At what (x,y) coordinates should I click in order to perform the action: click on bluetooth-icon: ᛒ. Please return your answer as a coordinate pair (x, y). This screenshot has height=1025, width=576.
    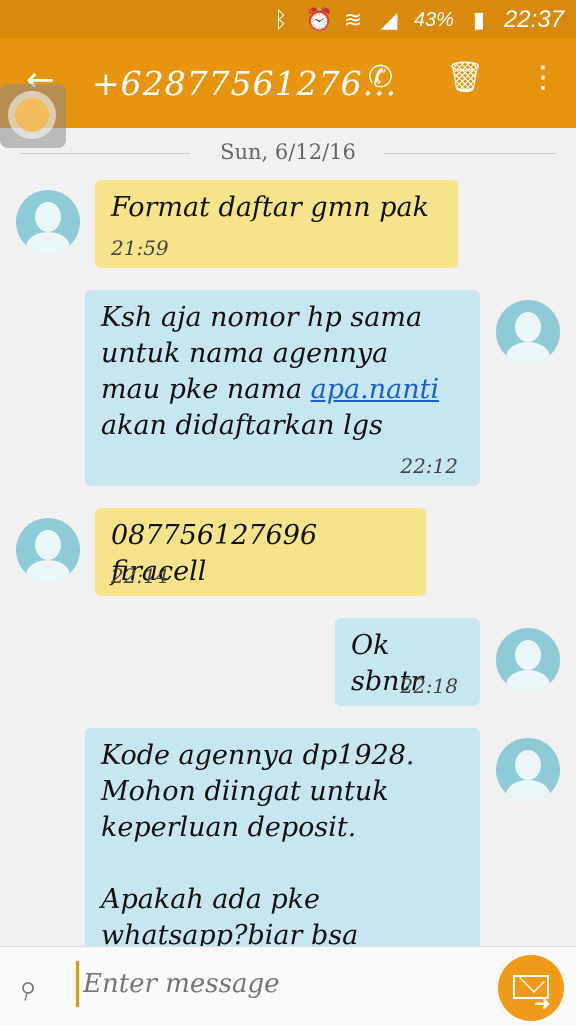
    Looking at the image, I should click on (281, 19).